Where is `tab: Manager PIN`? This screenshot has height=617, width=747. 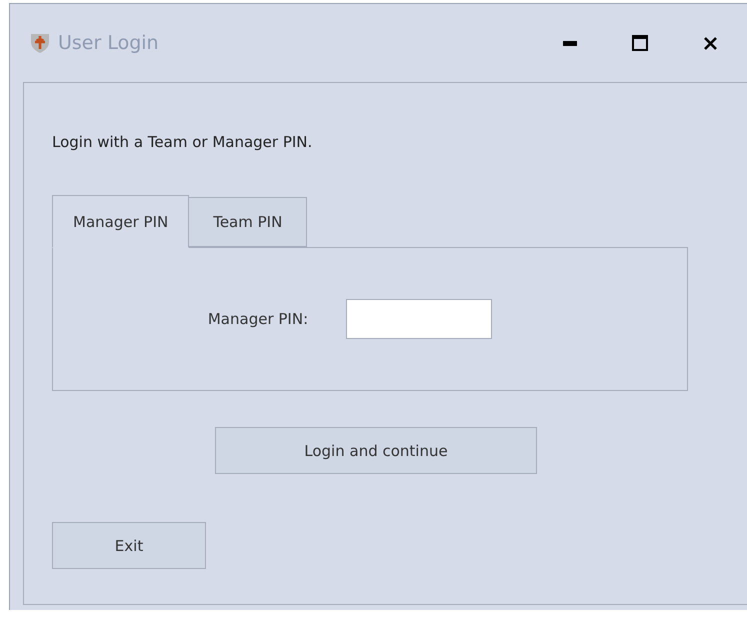 tab: Manager PIN is located at coordinates (121, 221).